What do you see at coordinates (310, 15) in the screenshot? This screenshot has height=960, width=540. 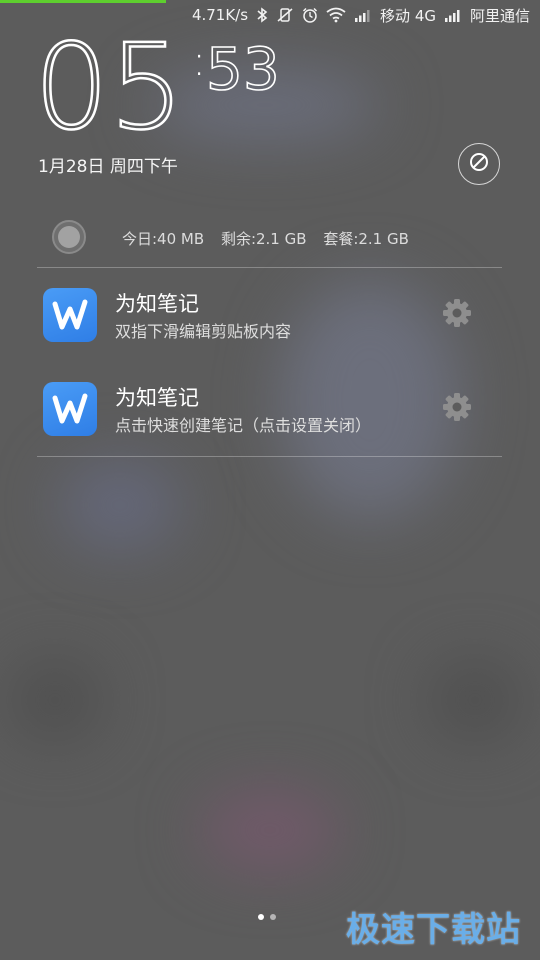 I see `alarm-icon` at bounding box center [310, 15].